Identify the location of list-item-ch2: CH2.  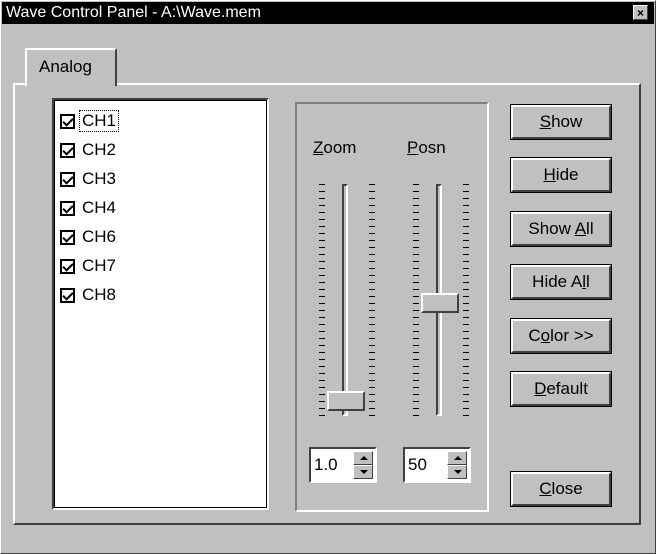
(89, 150).